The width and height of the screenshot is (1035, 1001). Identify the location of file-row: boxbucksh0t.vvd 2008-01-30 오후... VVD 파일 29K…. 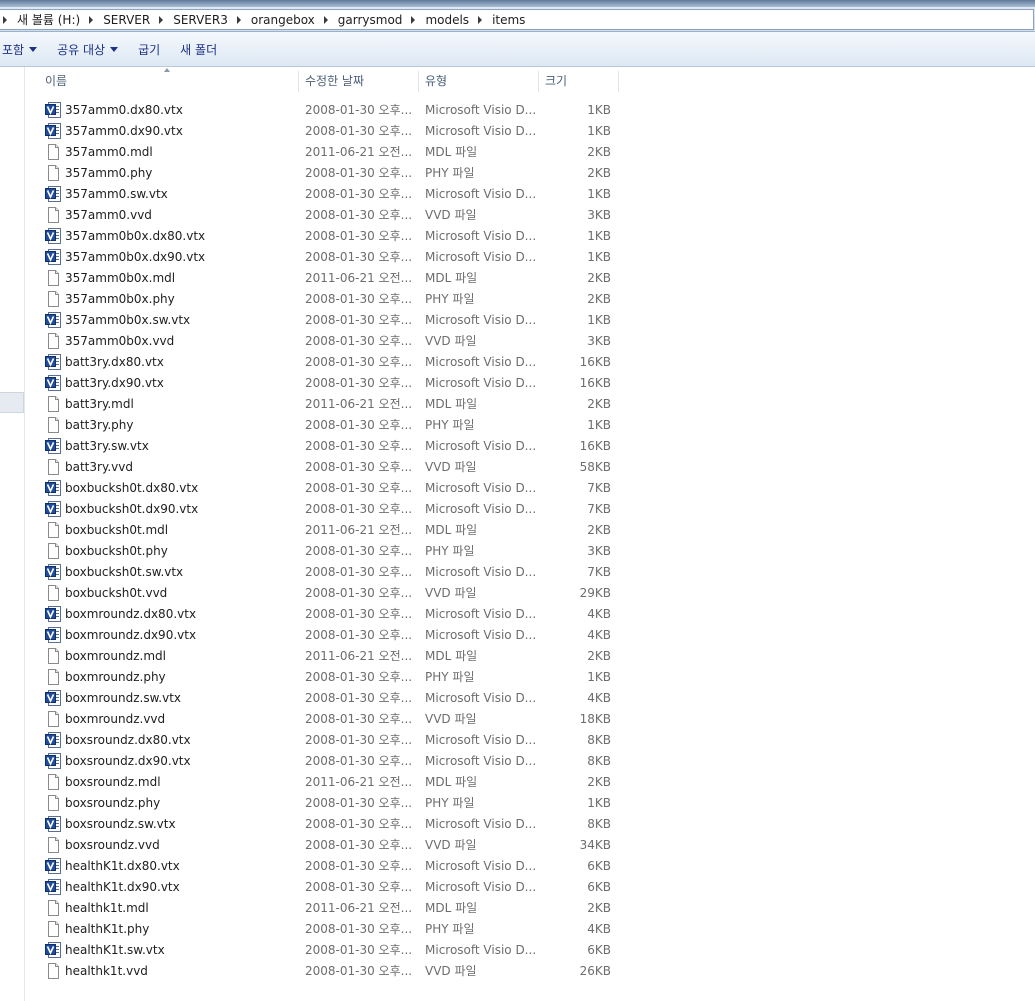
(530, 593).